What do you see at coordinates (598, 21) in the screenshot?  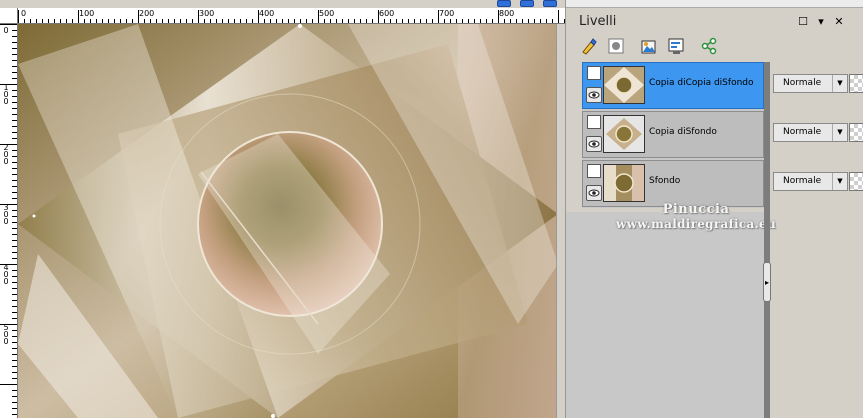 I see `palette-title: Livelli` at bounding box center [598, 21].